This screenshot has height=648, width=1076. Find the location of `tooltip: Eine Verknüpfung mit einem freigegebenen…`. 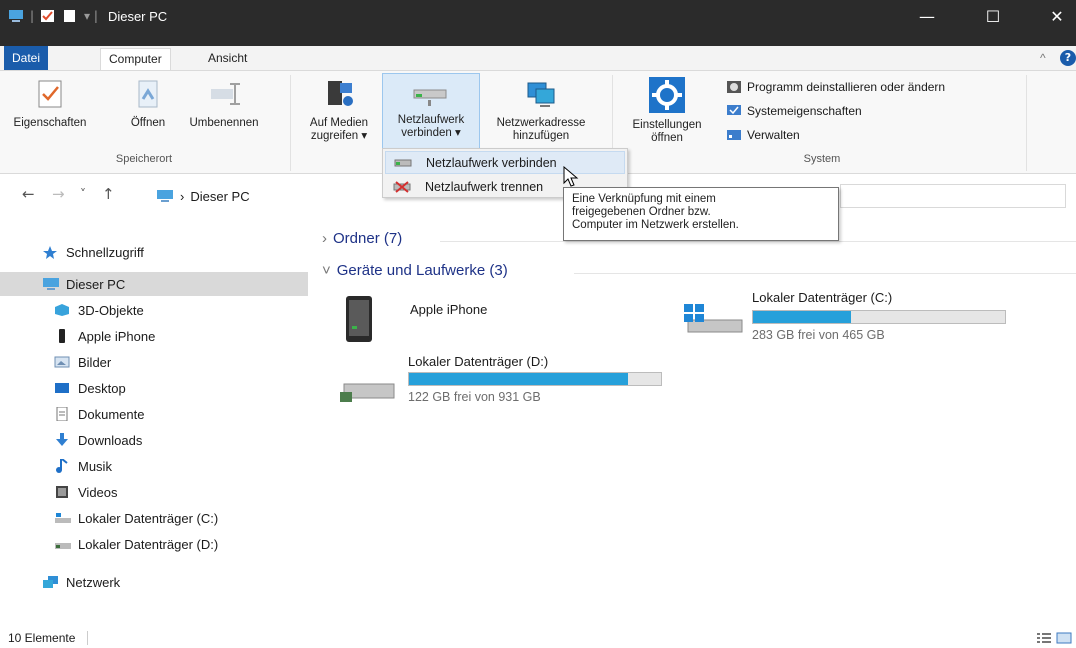

tooltip: Eine Verknüpfung mit einem freigegebenen… is located at coordinates (701, 214).